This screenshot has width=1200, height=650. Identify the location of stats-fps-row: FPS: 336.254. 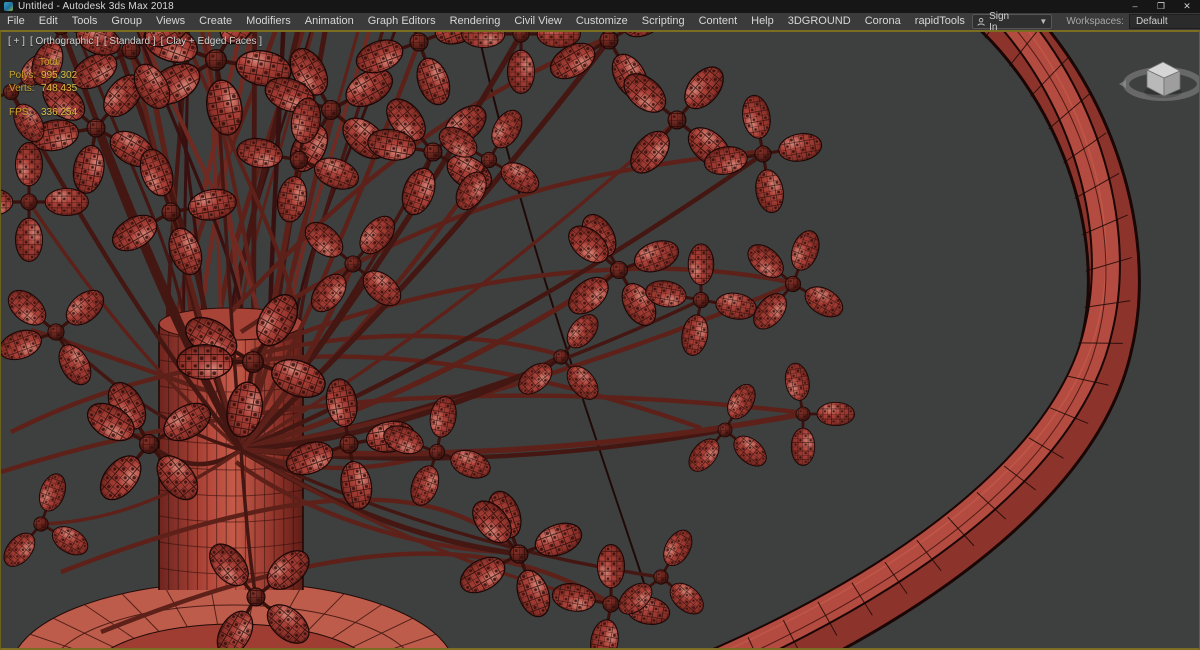
(43, 112).